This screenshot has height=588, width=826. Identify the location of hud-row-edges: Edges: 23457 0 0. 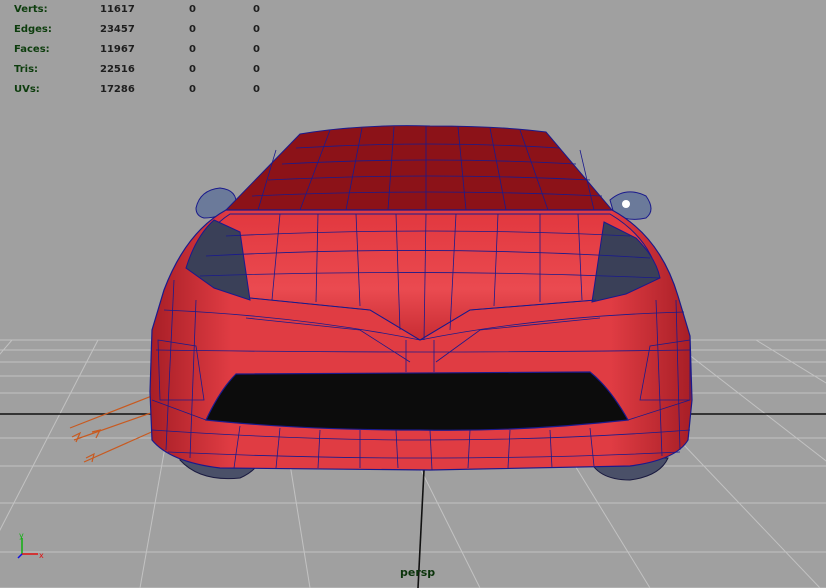
(144, 30).